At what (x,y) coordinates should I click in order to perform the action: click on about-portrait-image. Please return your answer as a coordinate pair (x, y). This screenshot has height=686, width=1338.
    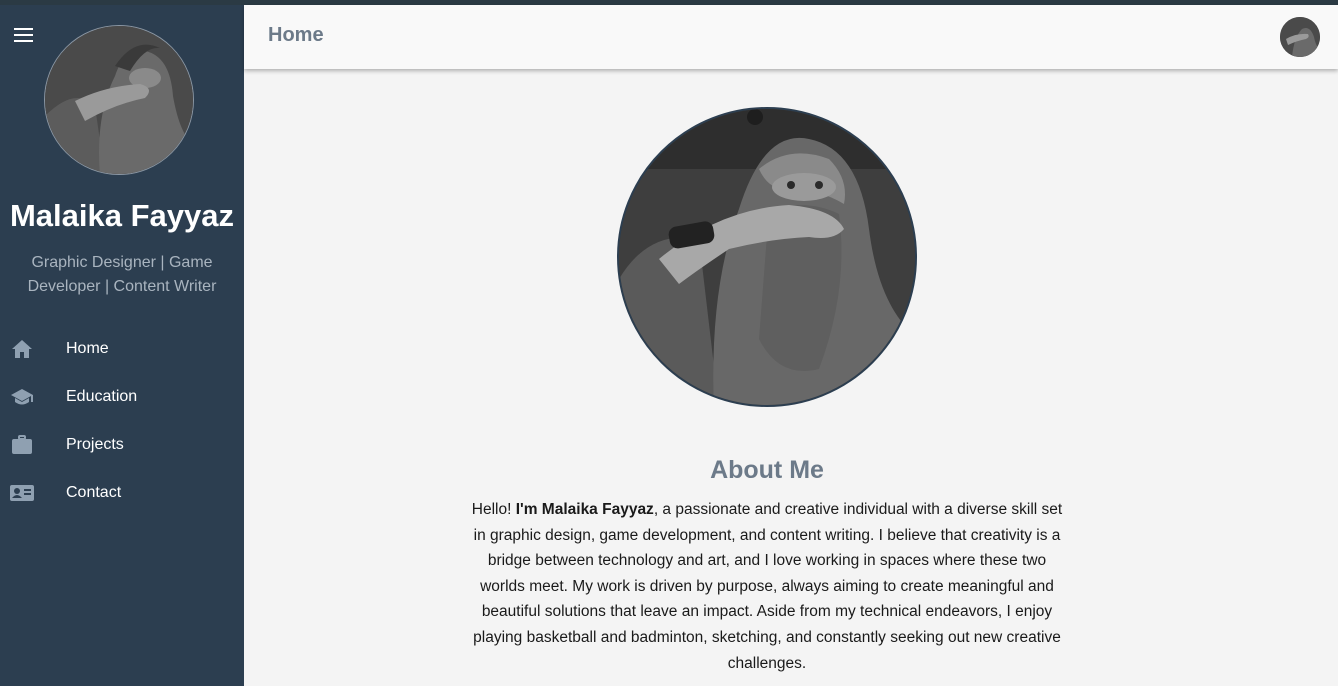
    Looking at the image, I should click on (767, 257).